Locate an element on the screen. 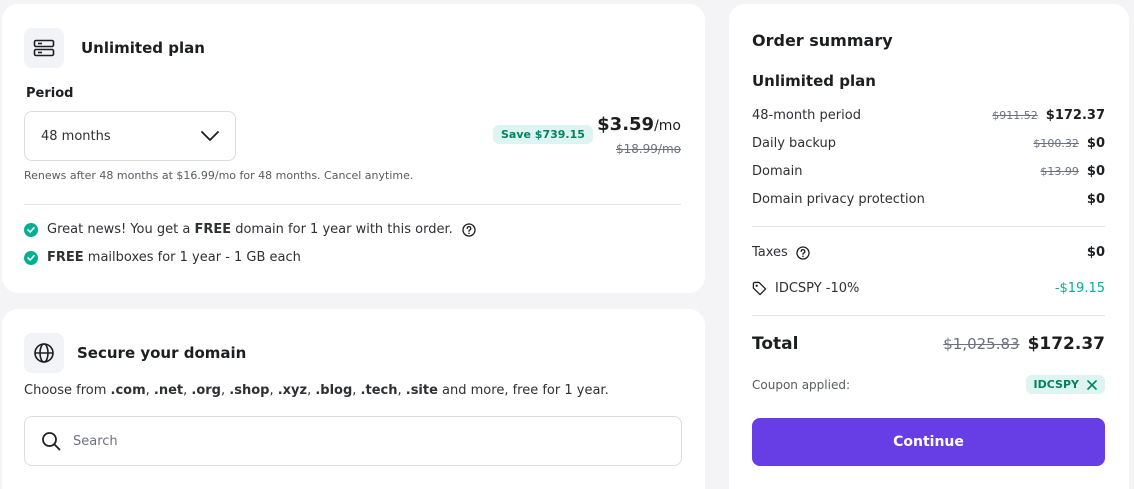 The image size is (1134, 489). discount-value: -$19.15 is located at coordinates (1079, 288).